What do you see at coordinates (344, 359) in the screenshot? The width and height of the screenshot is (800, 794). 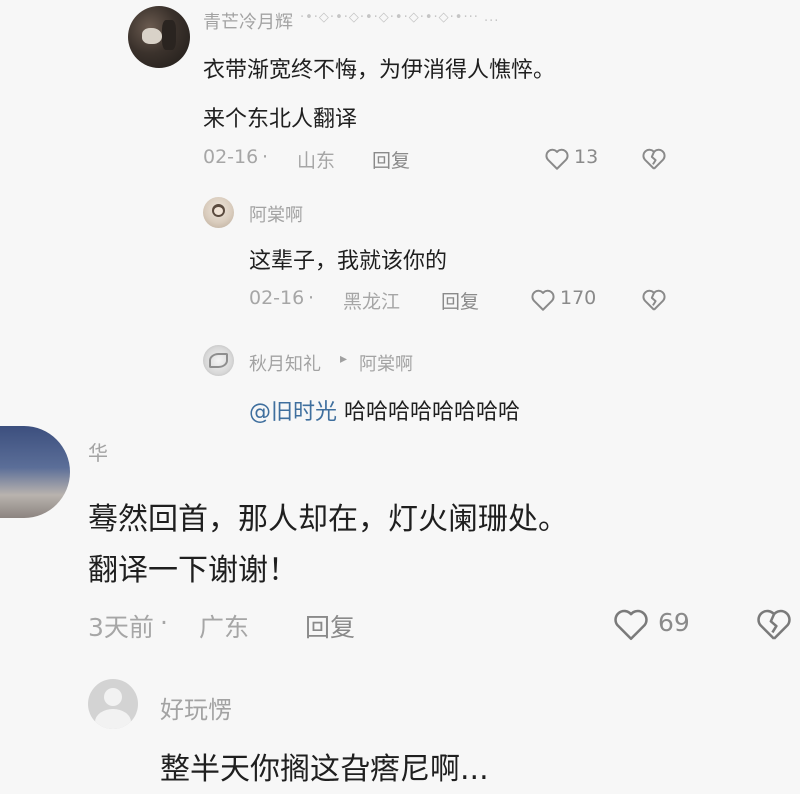 I see `reply-arrow-icon: ▸` at bounding box center [344, 359].